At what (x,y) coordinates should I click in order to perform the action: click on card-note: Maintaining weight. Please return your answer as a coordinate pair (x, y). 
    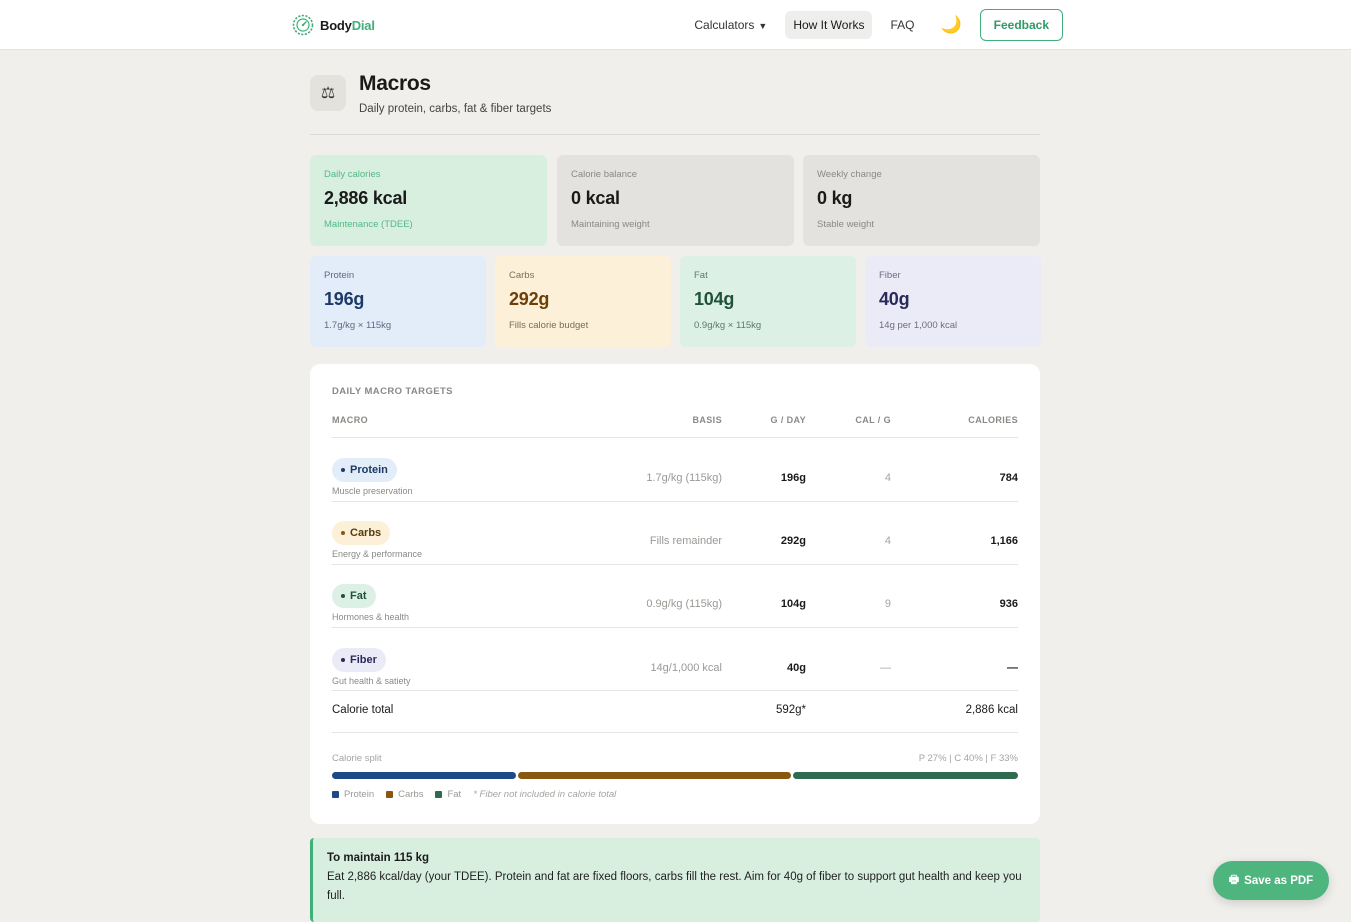
    Looking at the image, I should click on (610, 224).